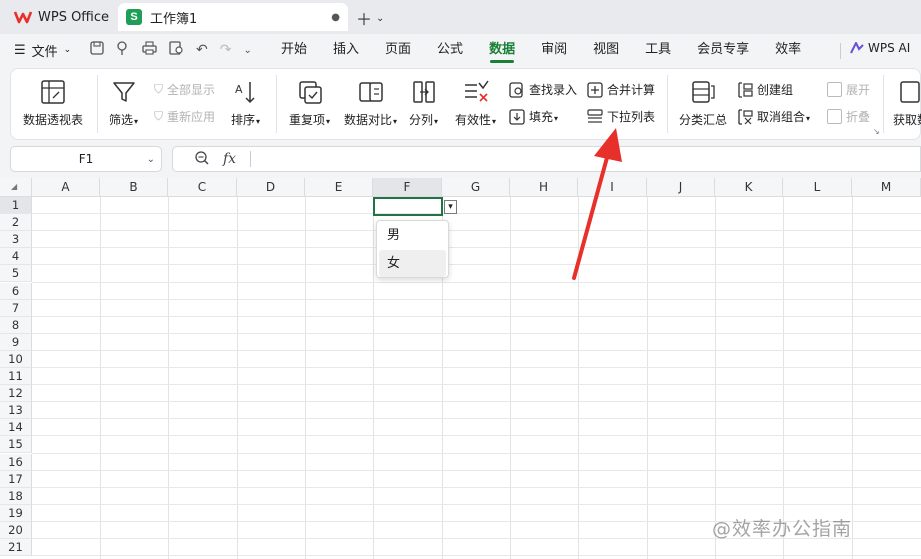 Image resolution: width=921 pixels, height=559 pixels. I want to click on row-header-11: 11, so click(16, 376).